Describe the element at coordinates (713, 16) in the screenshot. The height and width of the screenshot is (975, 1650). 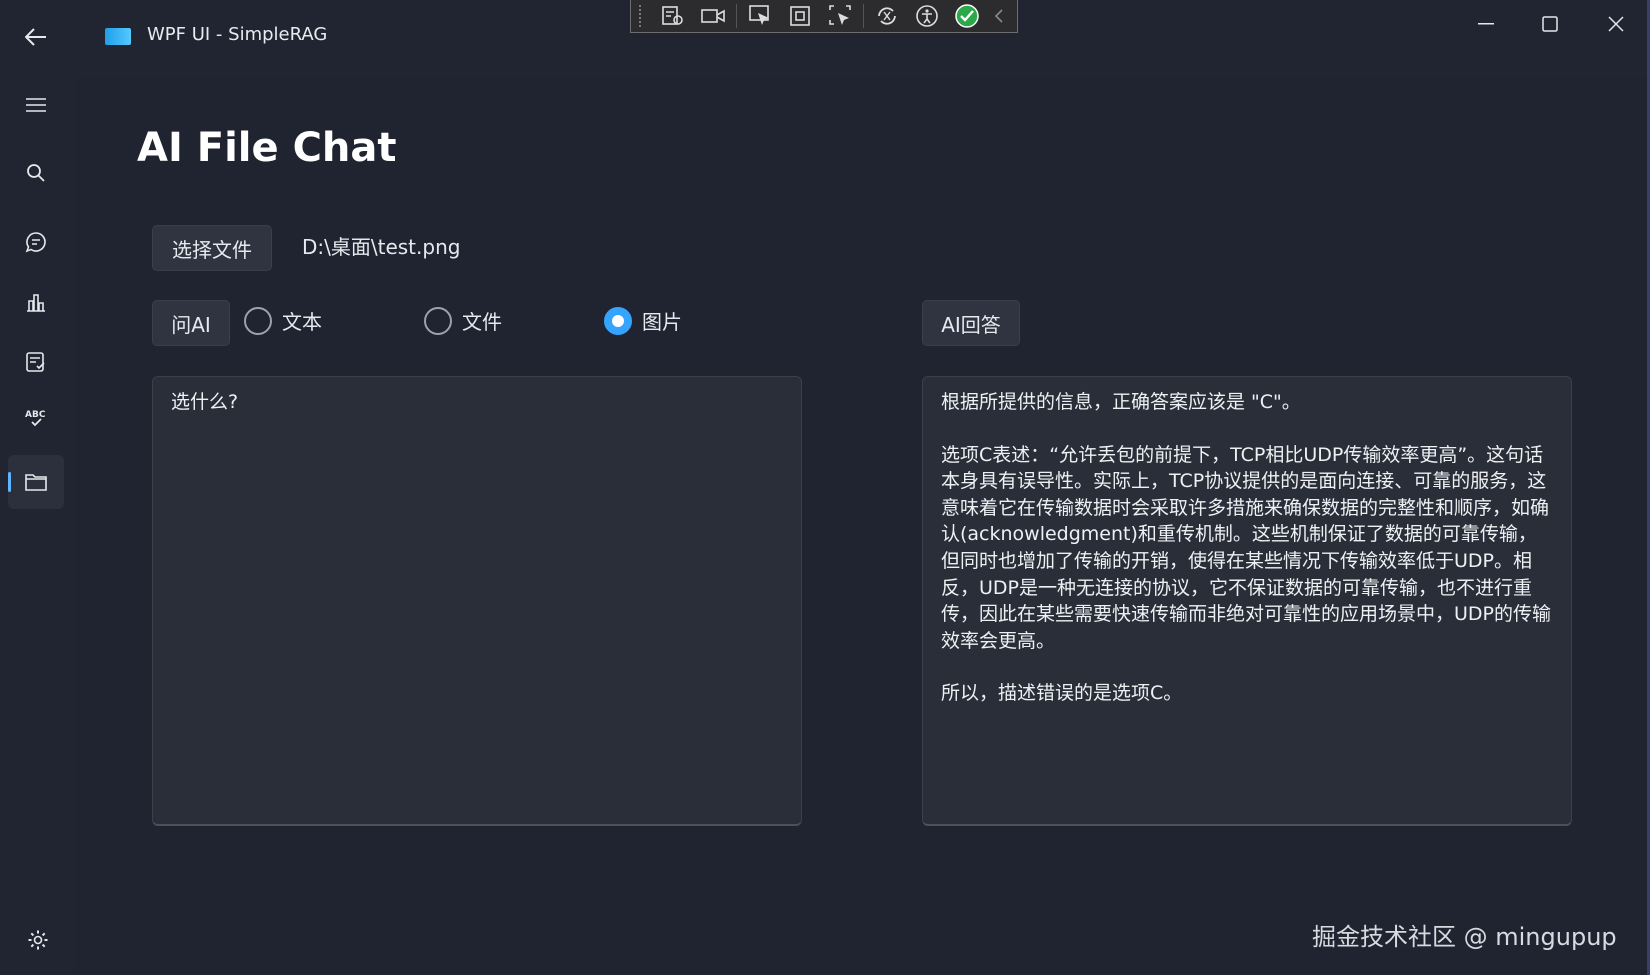
I see `record-icon` at that location.